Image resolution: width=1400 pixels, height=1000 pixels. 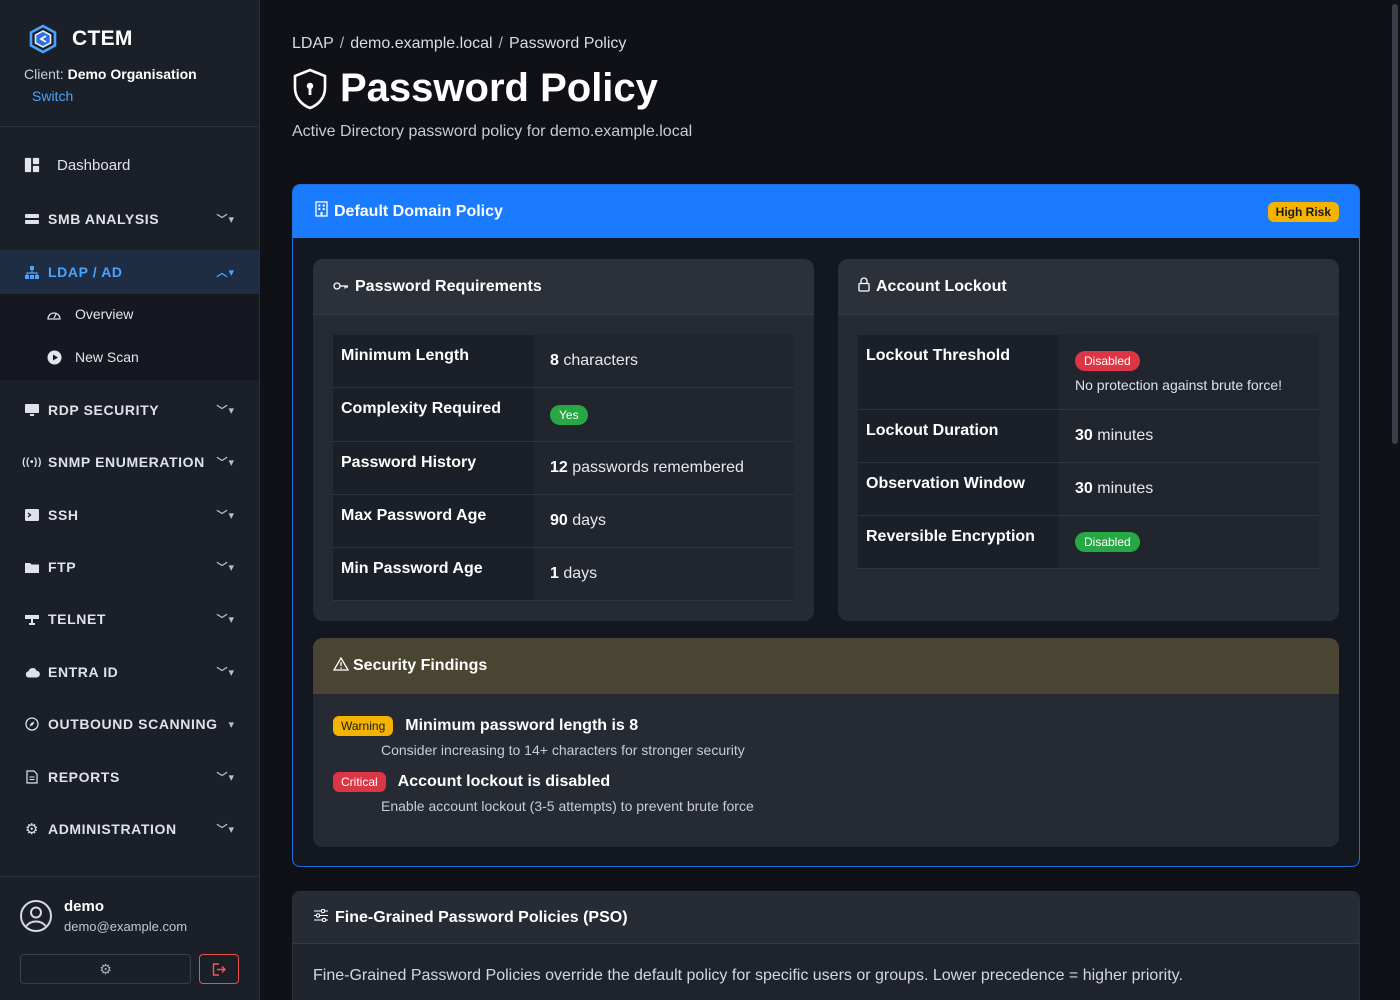 I want to click on document-icon, so click(x=32, y=777).